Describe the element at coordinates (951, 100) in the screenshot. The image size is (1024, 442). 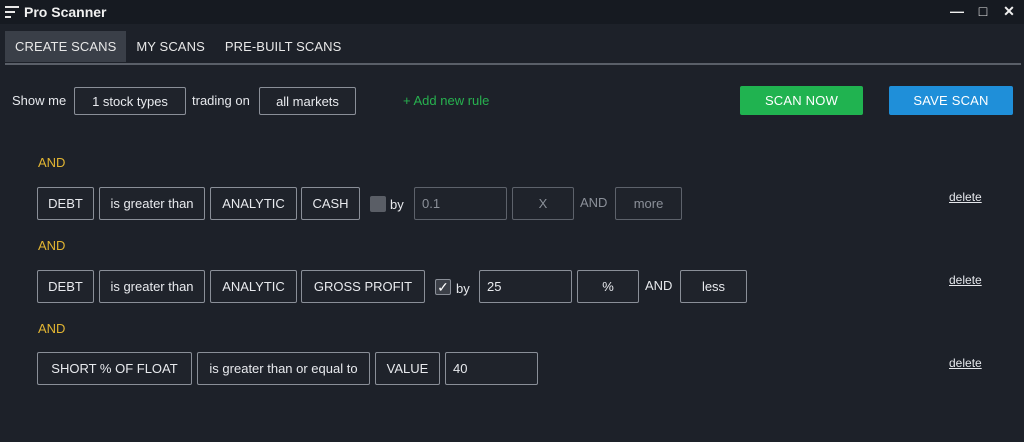
I see `save-scan-button: SAVE SCAN` at that location.